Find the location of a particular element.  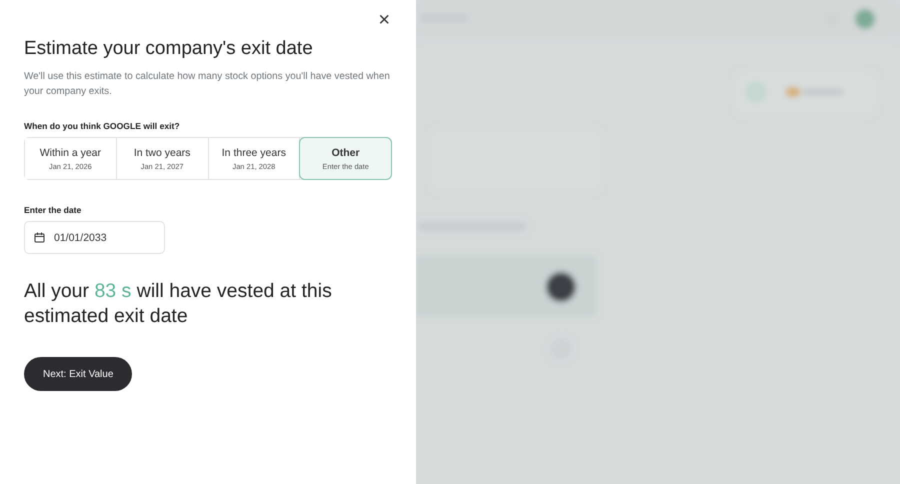

date-field: 01/01/2033 is located at coordinates (94, 237).